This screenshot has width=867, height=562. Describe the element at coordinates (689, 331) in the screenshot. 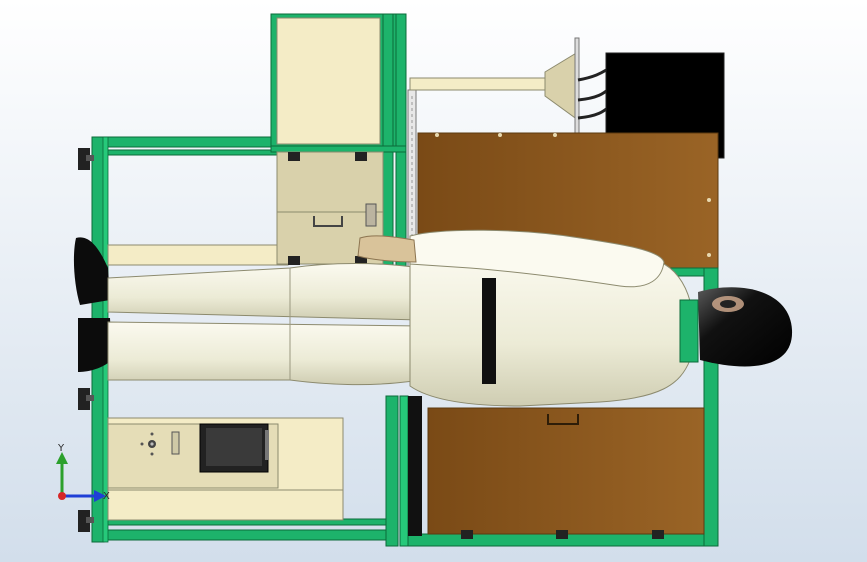

I see `collar` at that location.